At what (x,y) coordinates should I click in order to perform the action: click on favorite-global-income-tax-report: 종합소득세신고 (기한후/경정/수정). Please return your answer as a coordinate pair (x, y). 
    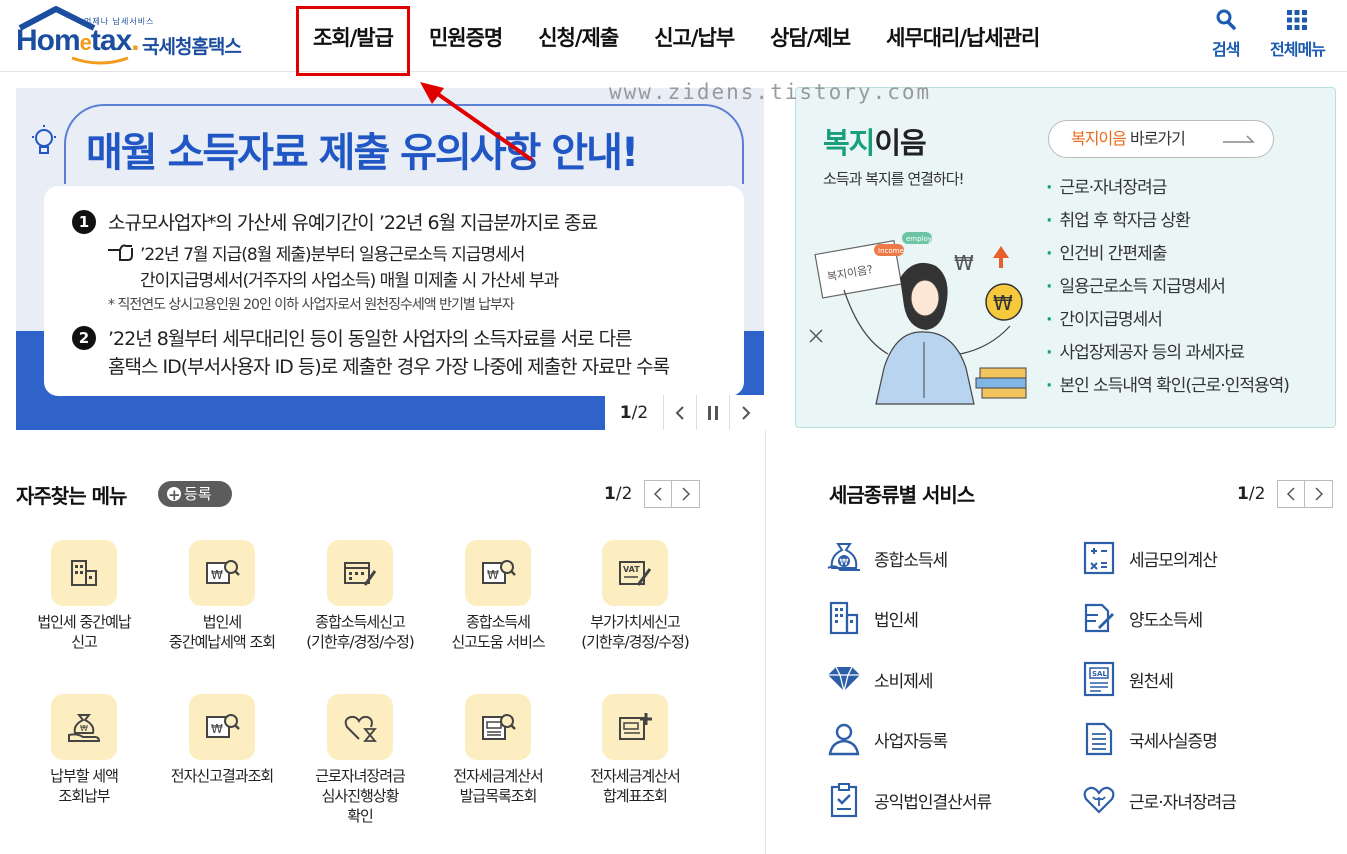
    Looking at the image, I should click on (360, 596).